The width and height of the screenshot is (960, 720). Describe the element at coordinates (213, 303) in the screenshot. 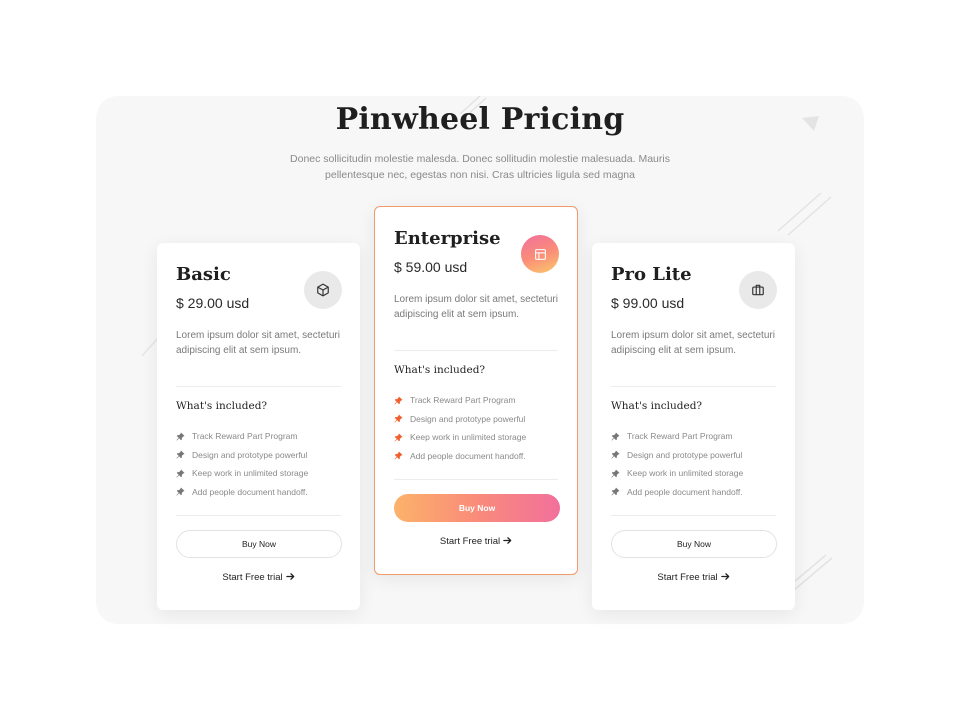

I see `plan-price: $ 29.00 usd` at that location.